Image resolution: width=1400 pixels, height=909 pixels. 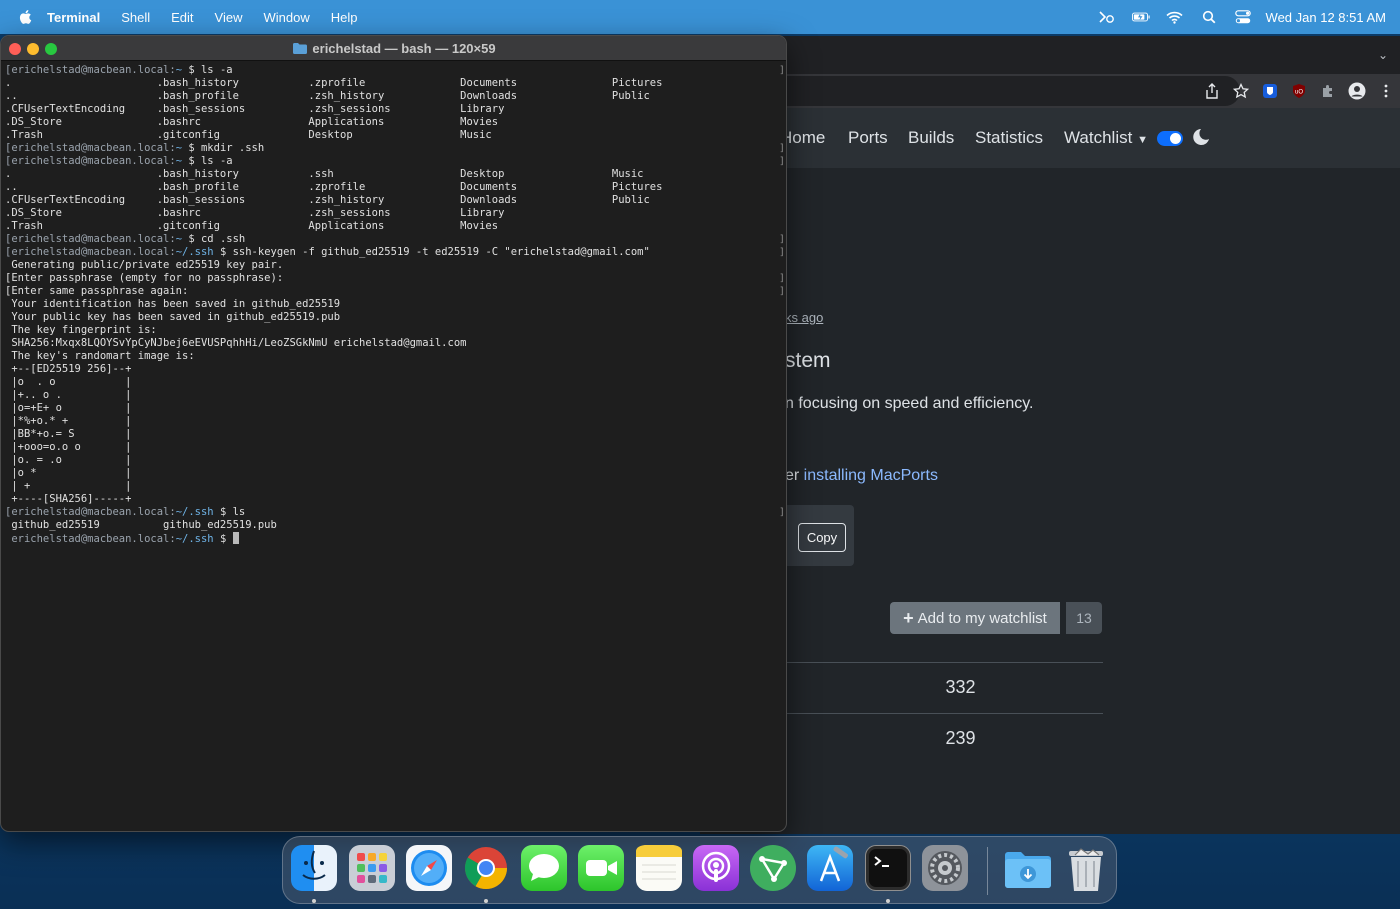 What do you see at coordinates (229, 17) in the screenshot?
I see `menu-view: View` at bounding box center [229, 17].